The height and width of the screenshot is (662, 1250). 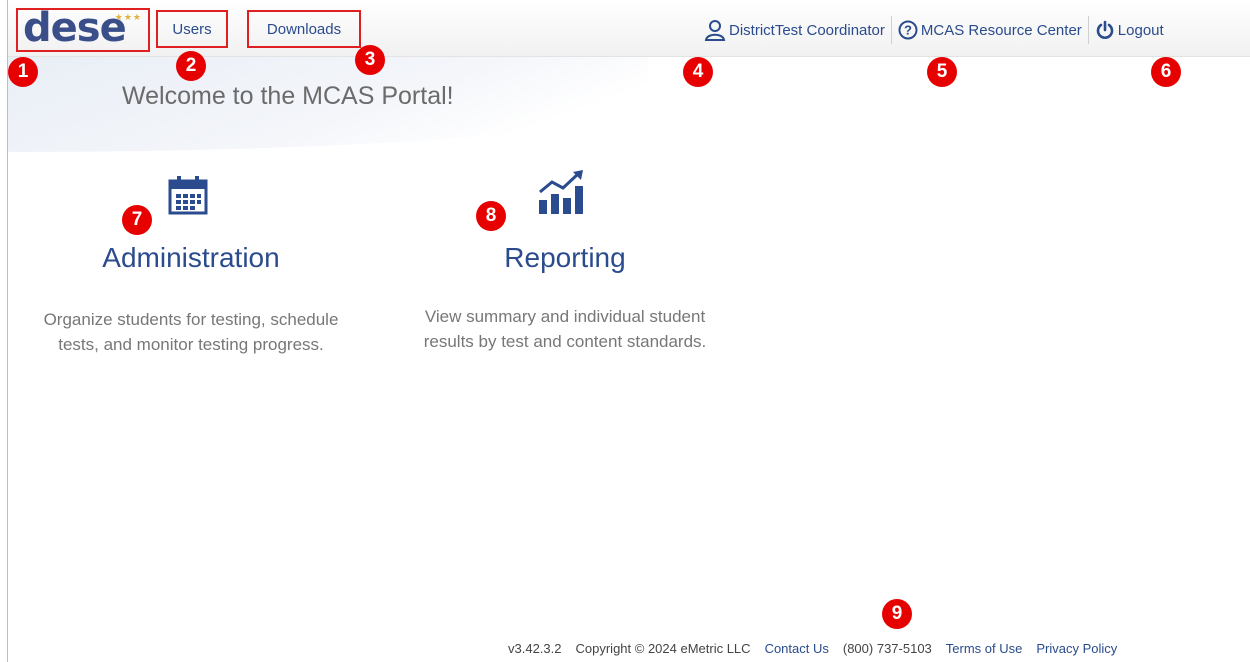 What do you see at coordinates (1140, 30) in the screenshot?
I see `logout-label: Logout` at bounding box center [1140, 30].